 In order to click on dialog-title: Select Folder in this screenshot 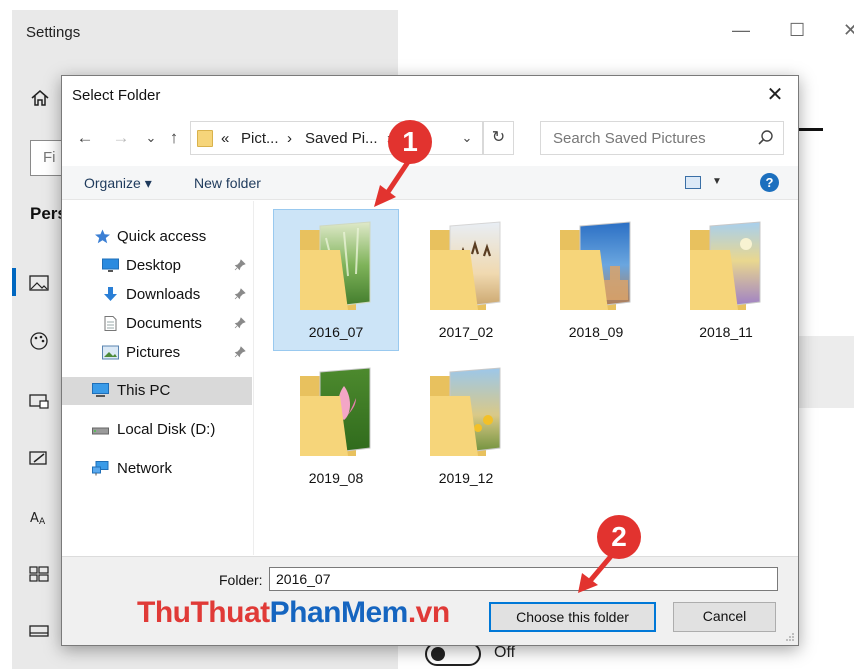, I will do `click(116, 95)`.